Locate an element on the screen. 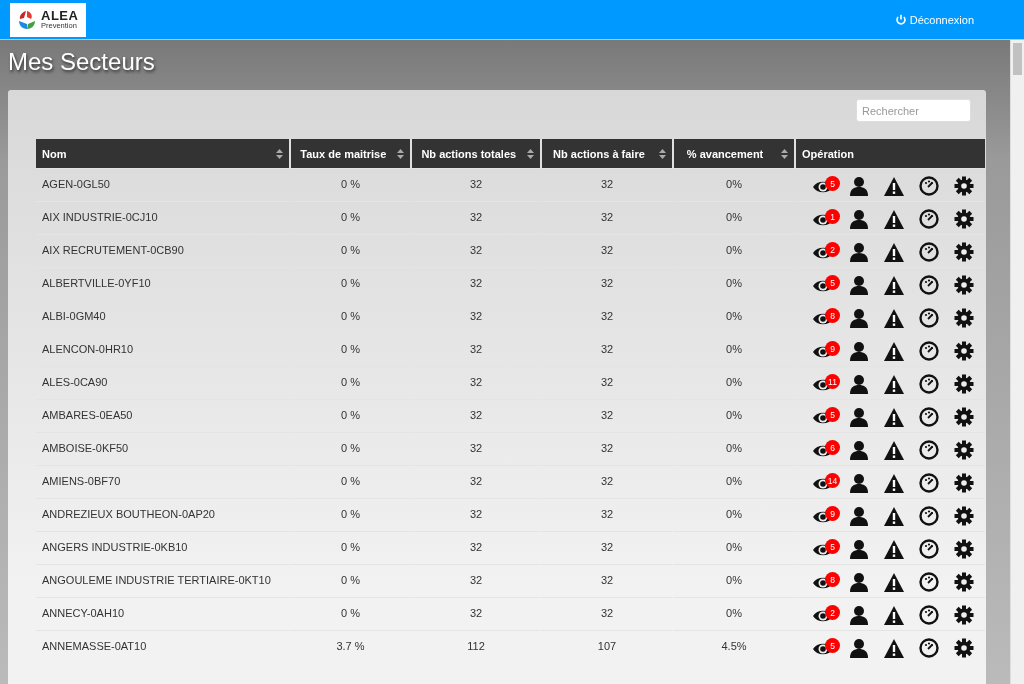 This screenshot has width=1024, height=684. column-header: % avancement is located at coordinates (733, 153).